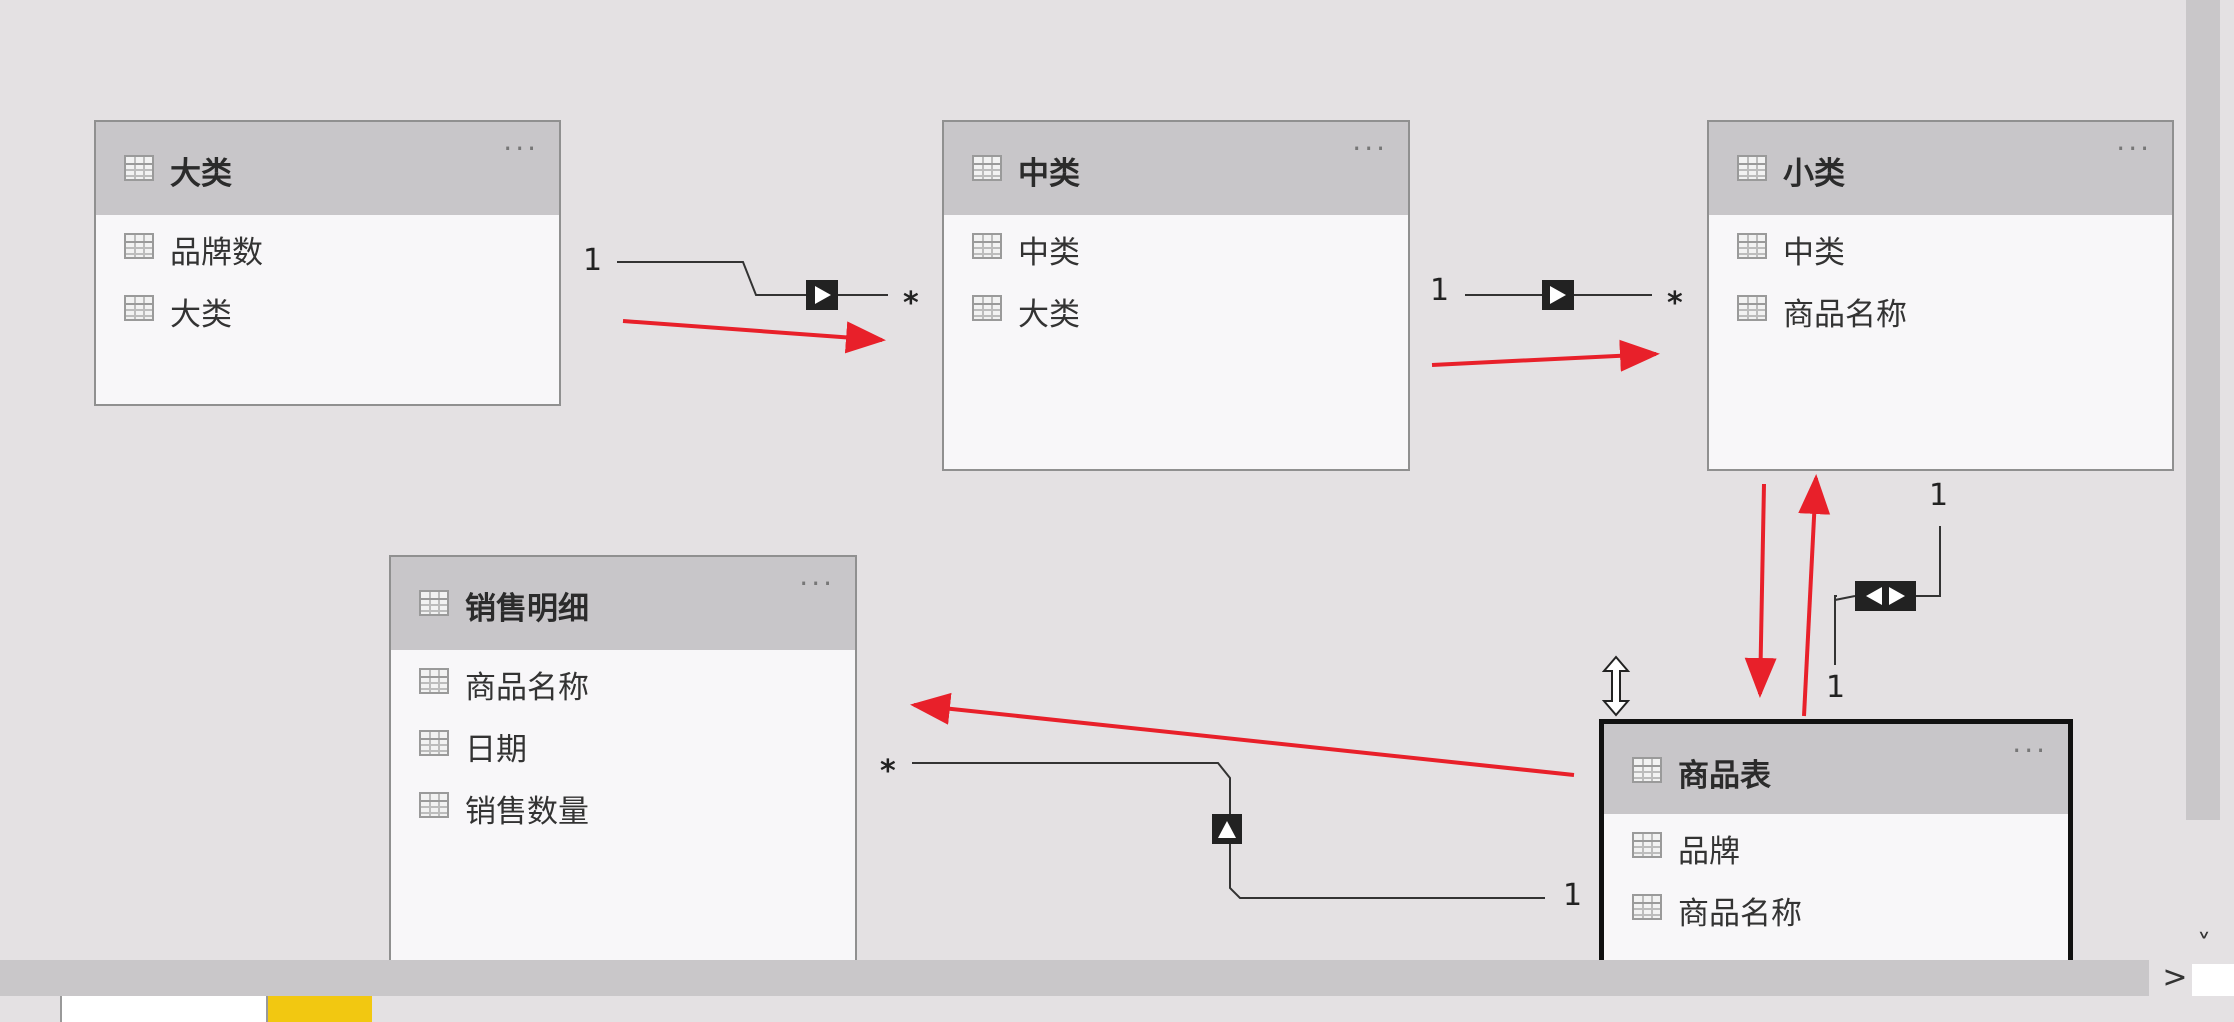  I want to click on table-card-dalei: 大类 ··· 品牌数 大类, so click(327, 263).